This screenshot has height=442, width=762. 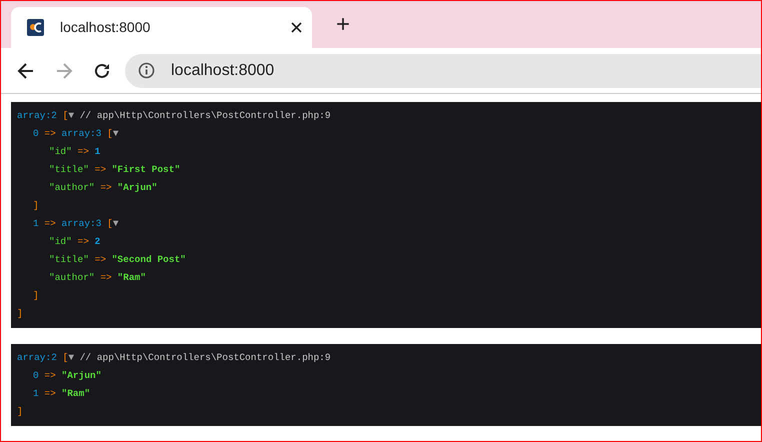 I want to click on favicon-icon, so click(x=35, y=27).